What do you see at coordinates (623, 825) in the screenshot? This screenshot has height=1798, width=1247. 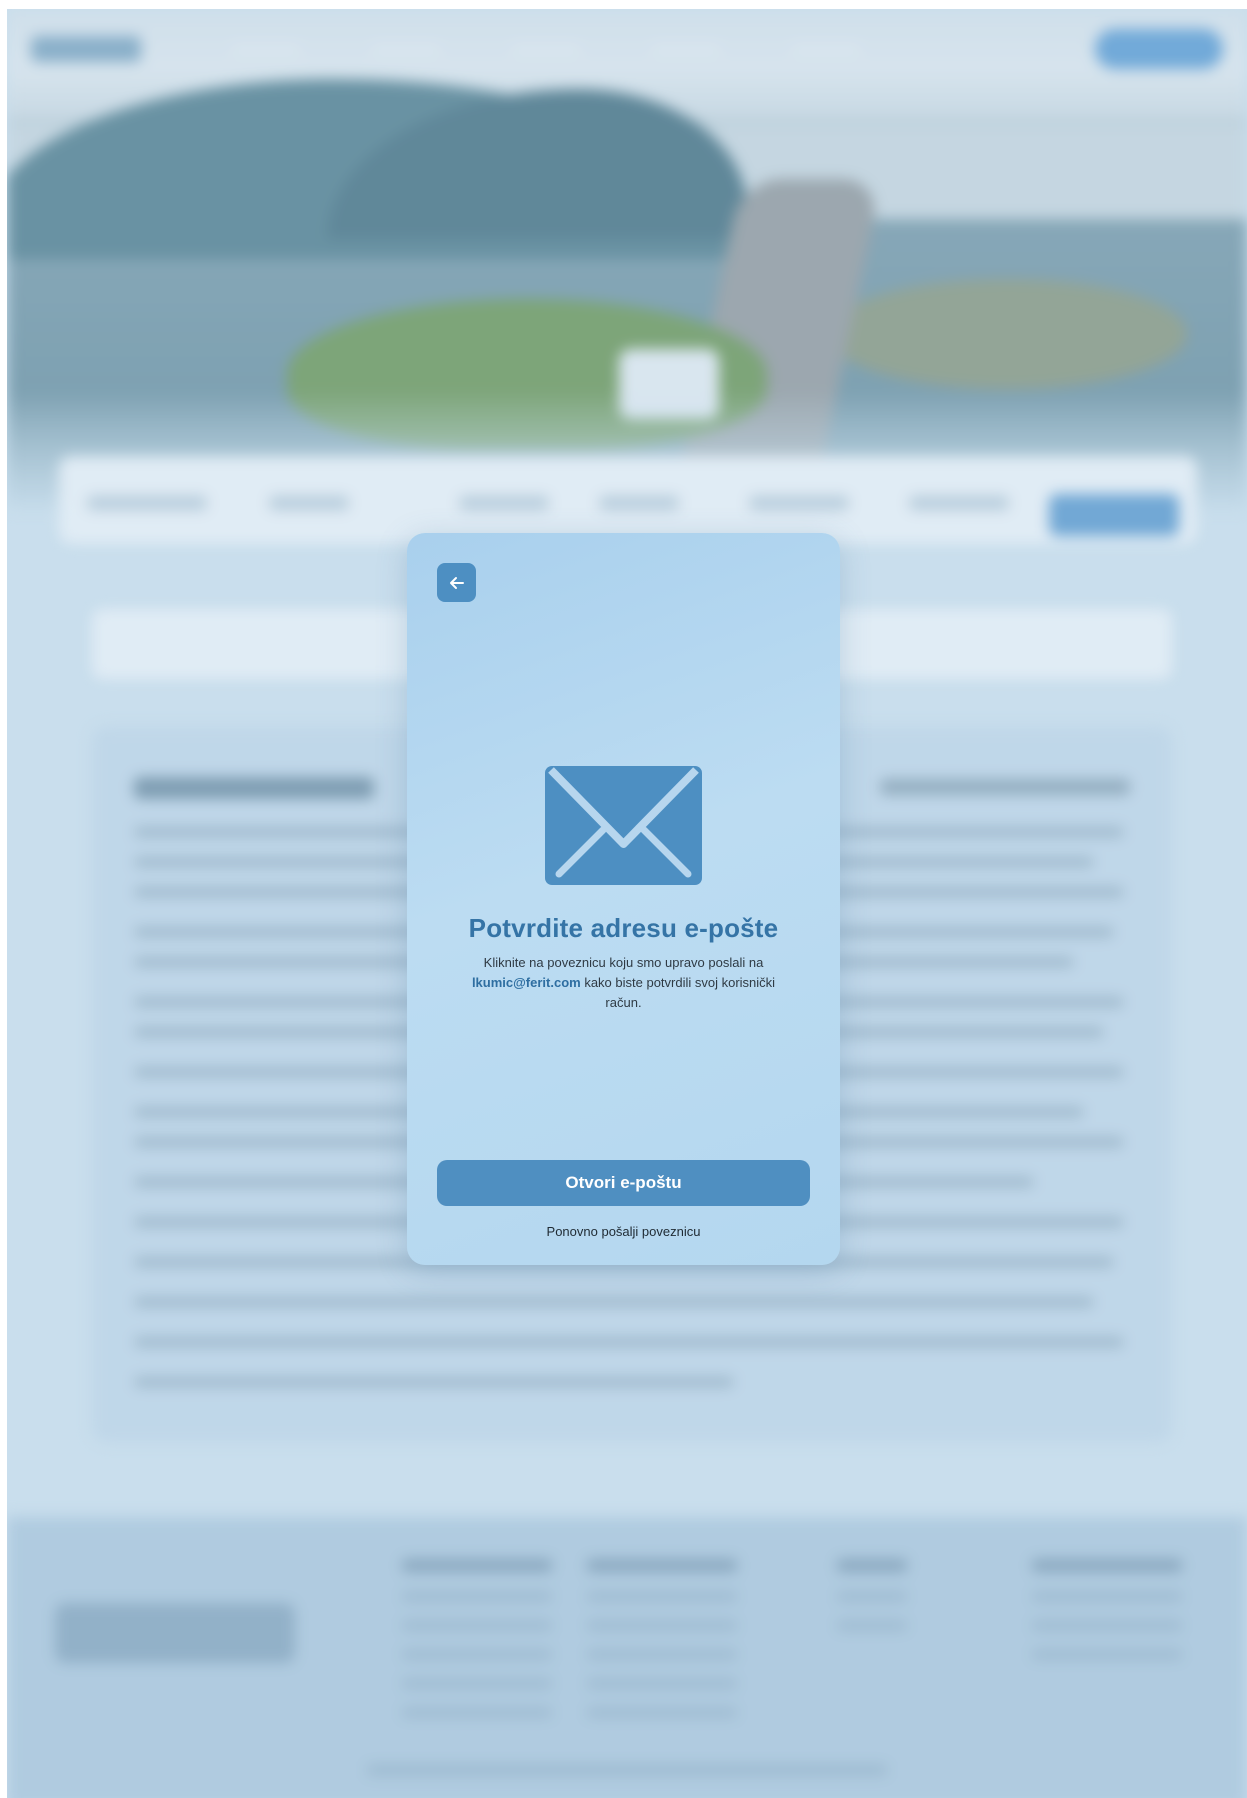 I see `envelope-icon` at bounding box center [623, 825].